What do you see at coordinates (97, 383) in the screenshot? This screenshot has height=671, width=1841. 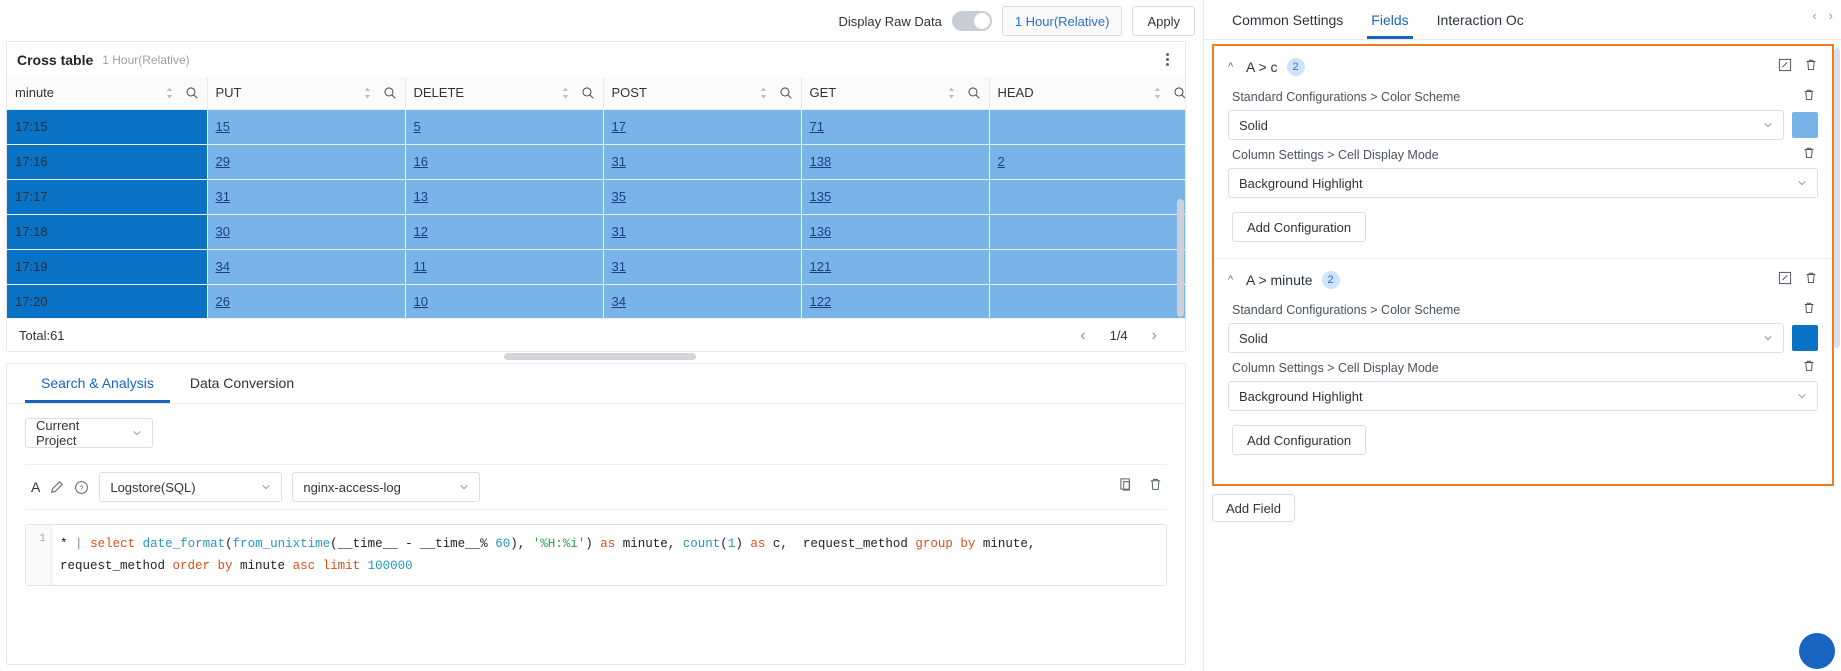 I see `tab-search-and-analysis: Search & Analysis` at bounding box center [97, 383].